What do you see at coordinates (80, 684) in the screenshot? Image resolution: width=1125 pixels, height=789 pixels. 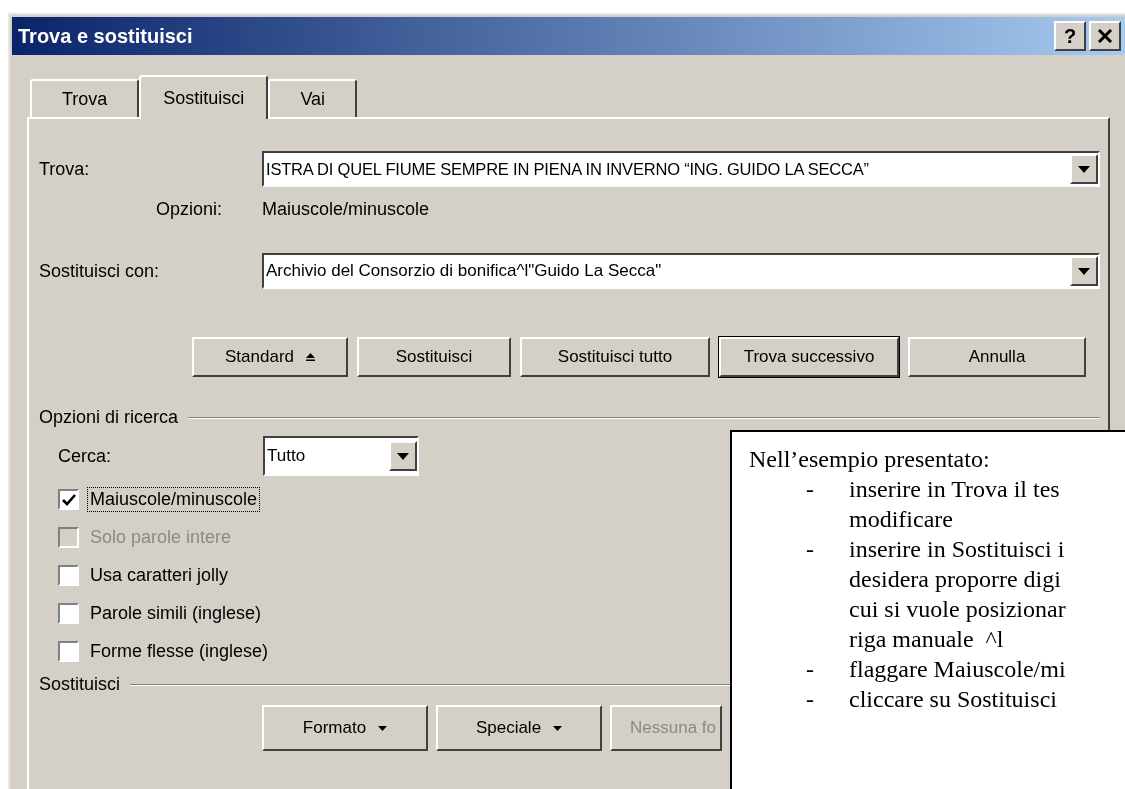 I see `group-title: Sostituisci` at bounding box center [80, 684].